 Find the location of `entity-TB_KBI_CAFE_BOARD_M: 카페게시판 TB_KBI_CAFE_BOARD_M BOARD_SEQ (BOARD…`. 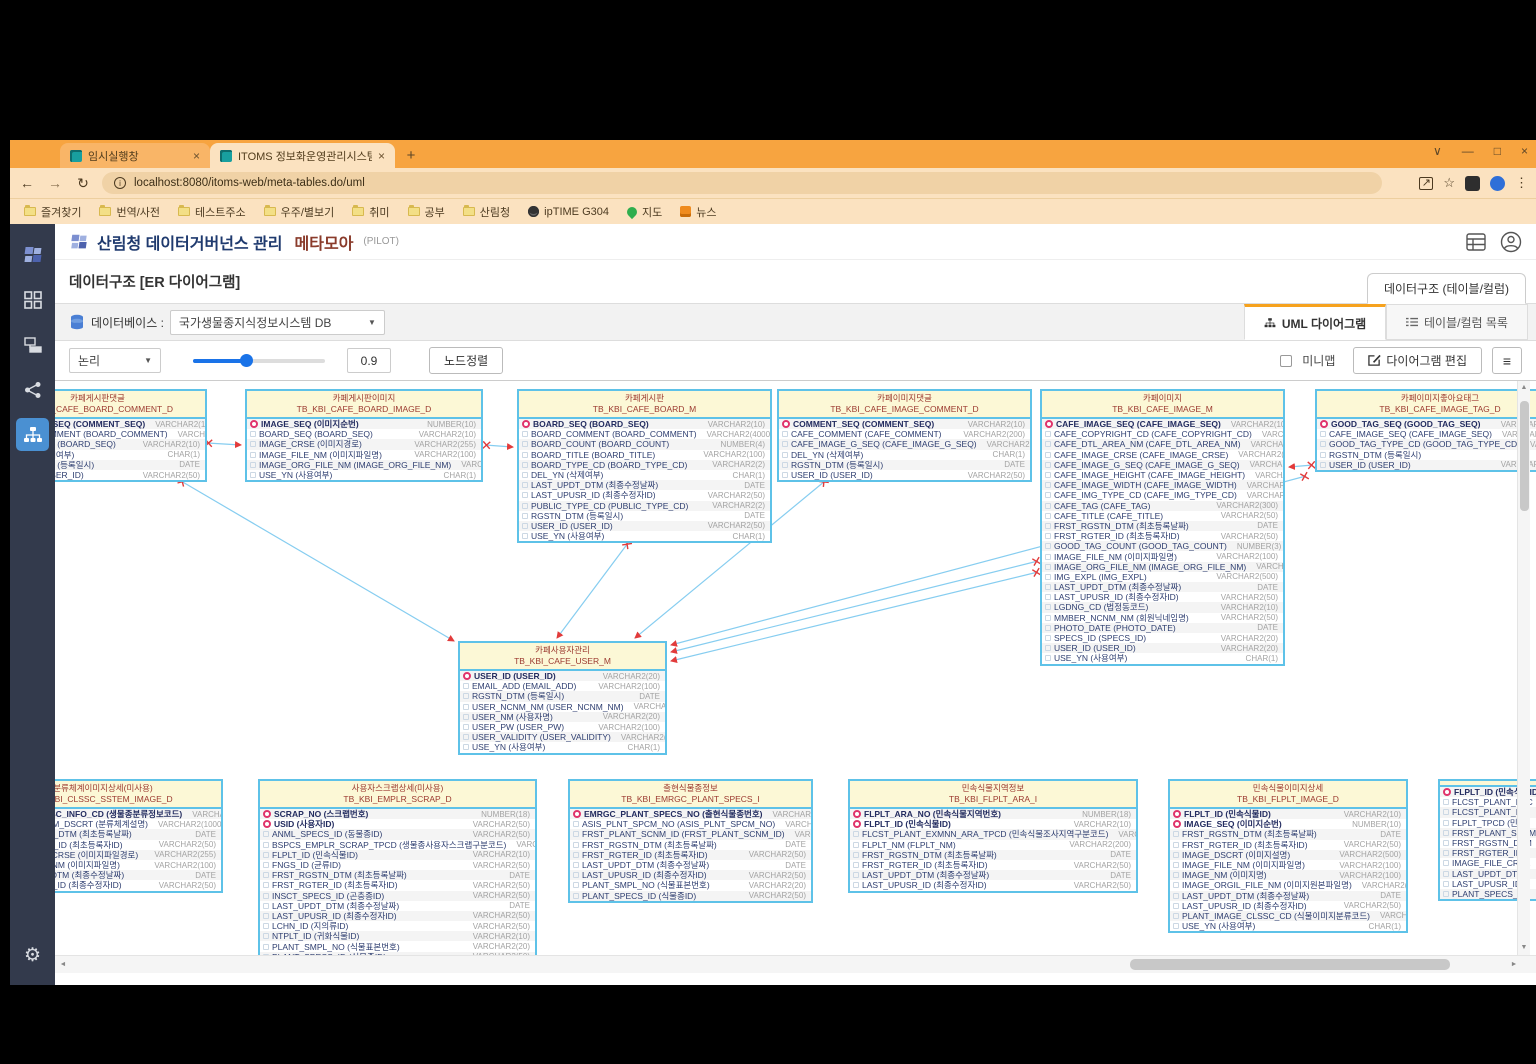

entity-TB_KBI_CAFE_BOARD_M: 카페게시판 TB_KBI_CAFE_BOARD_M BOARD_SEQ (BOARD… is located at coordinates (644, 466).